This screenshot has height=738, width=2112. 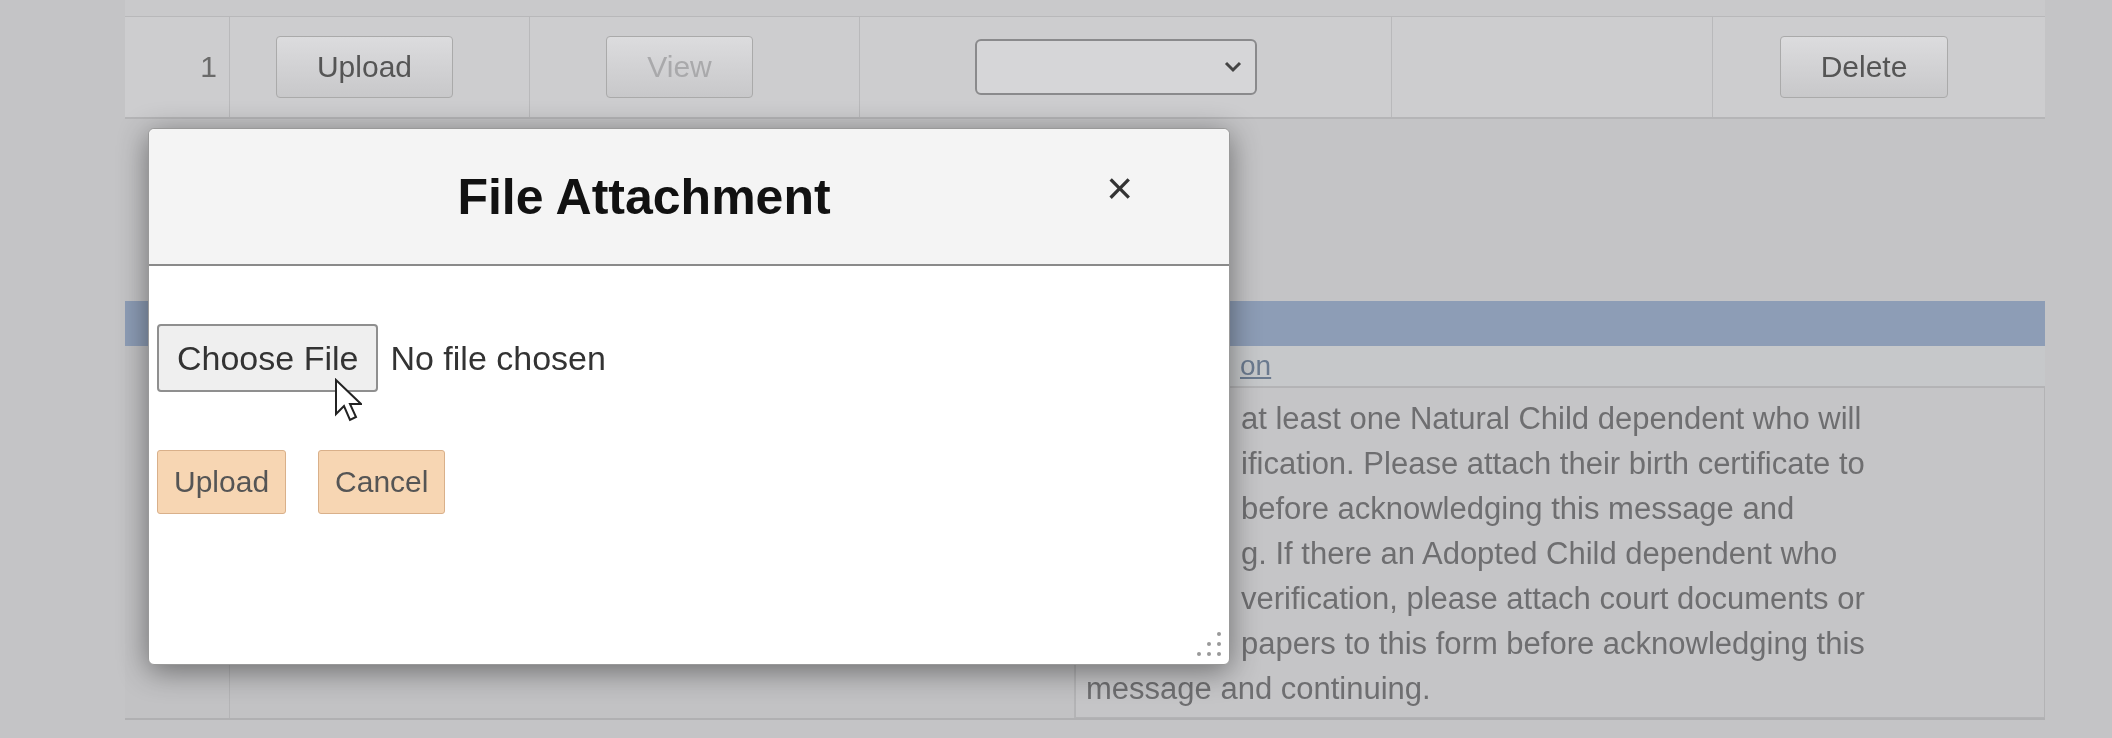 What do you see at coordinates (1551, 419) in the screenshot?
I see `message-line: at least one Natural Child dependent who will` at bounding box center [1551, 419].